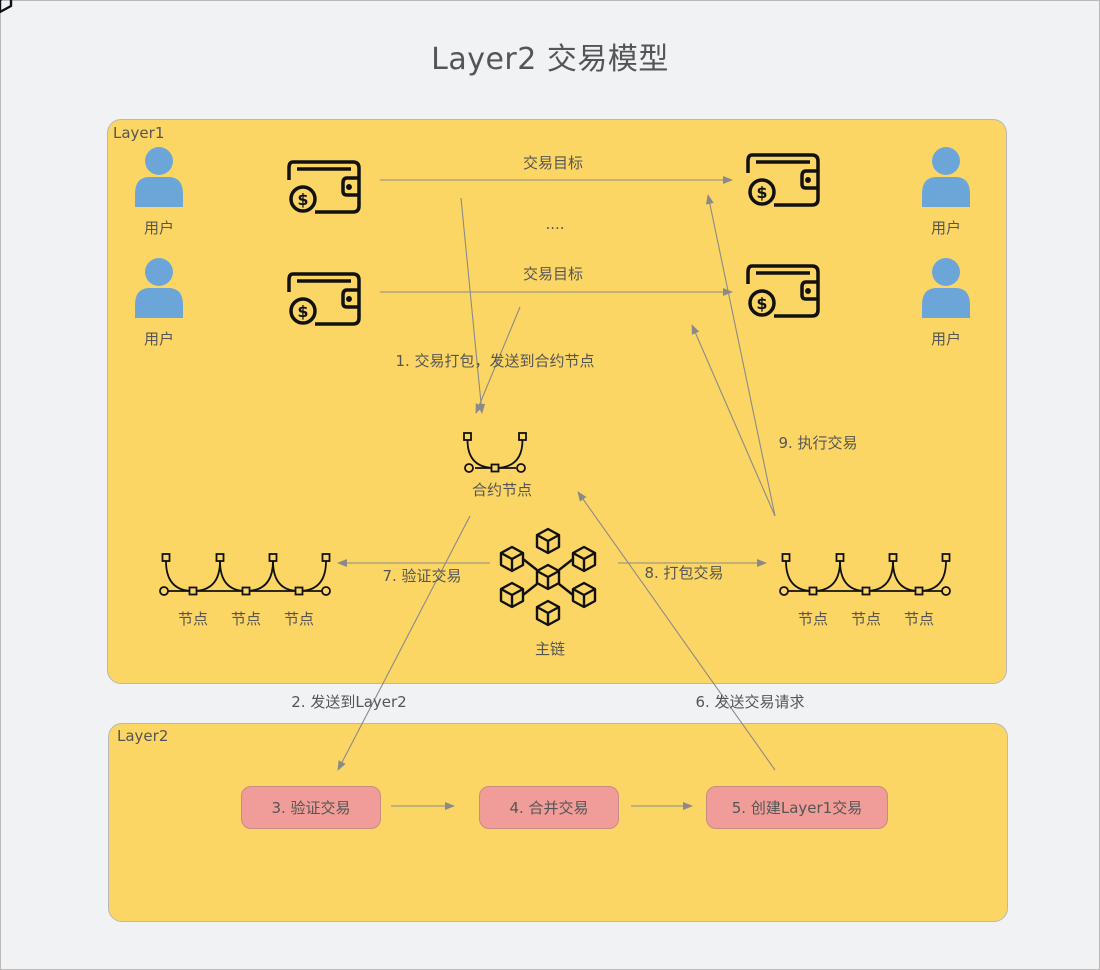 The image size is (1100, 970). Describe the element at coordinates (495, 452) in the screenshot. I see `bezier-node-icon` at that location.